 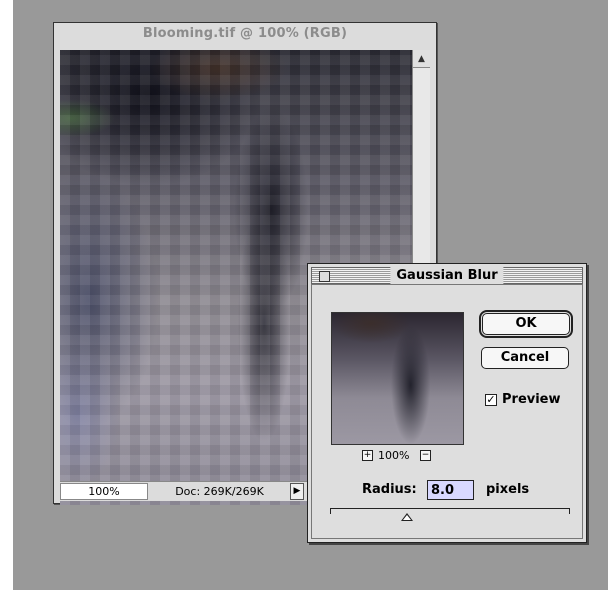 What do you see at coordinates (450, 490) in the screenshot?
I see `radius-input` at bounding box center [450, 490].